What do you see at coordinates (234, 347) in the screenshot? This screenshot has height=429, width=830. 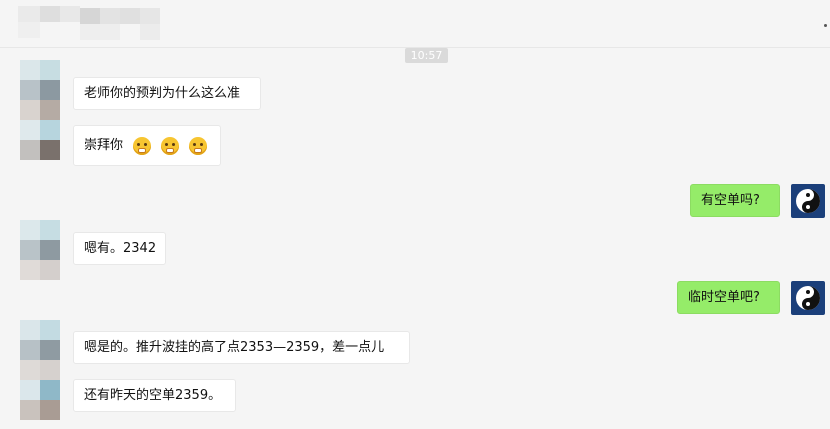 I see `message-text: 嗯是的。推升波挂的高了点2353—2359，差一点儿` at bounding box center [234, 347].